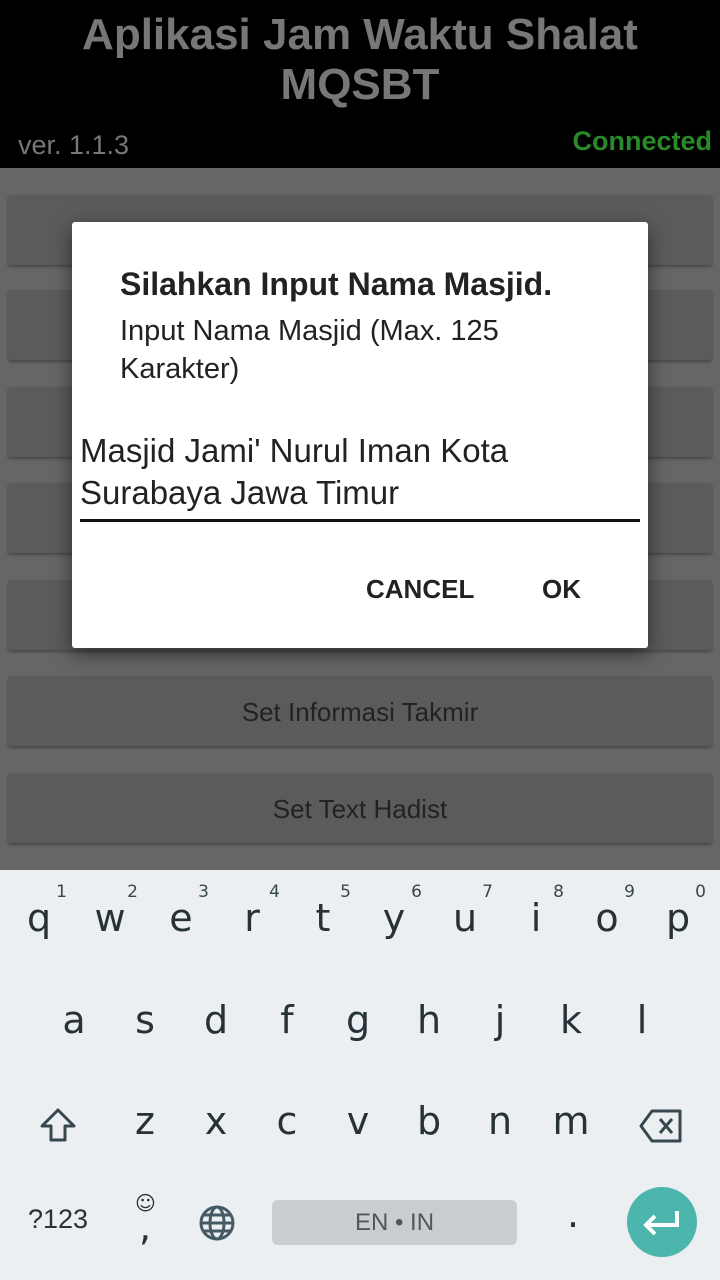  I want to click on cancel-button: CANCEL, so click(420, 589).